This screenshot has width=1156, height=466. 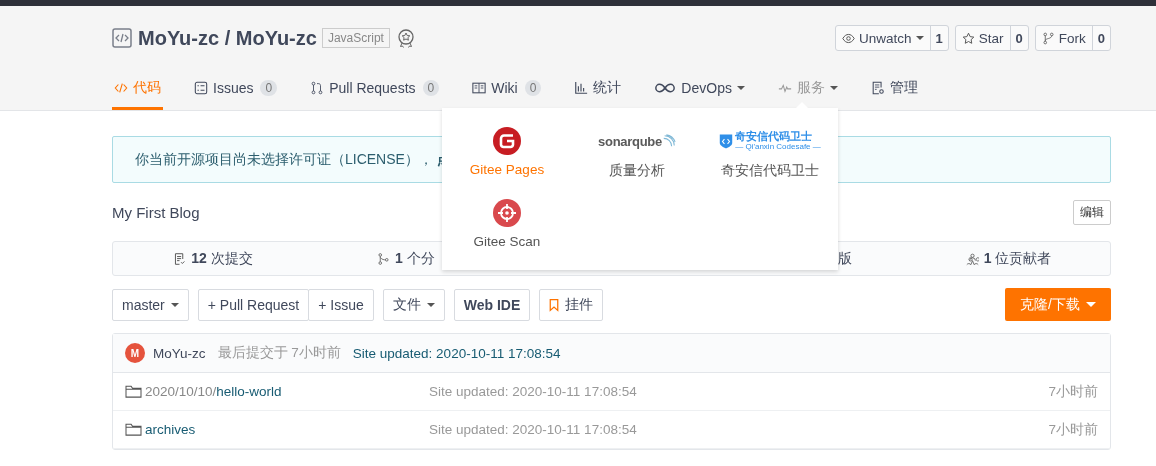 I want to click on action-count: 1, so click(x=938, y=38).